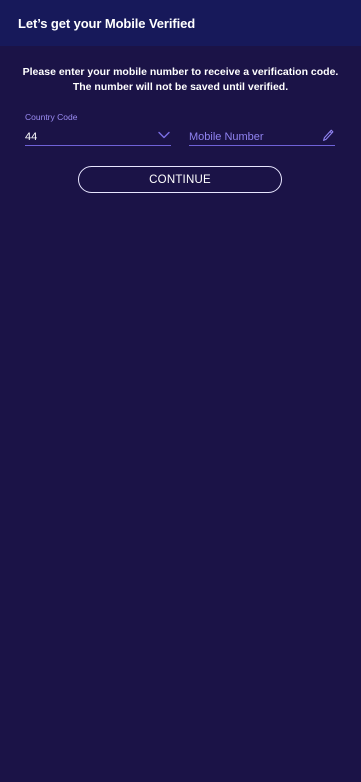 This screenshot has width=361, height=782. I want to click on country-code-value: 44, so click(31, 137).